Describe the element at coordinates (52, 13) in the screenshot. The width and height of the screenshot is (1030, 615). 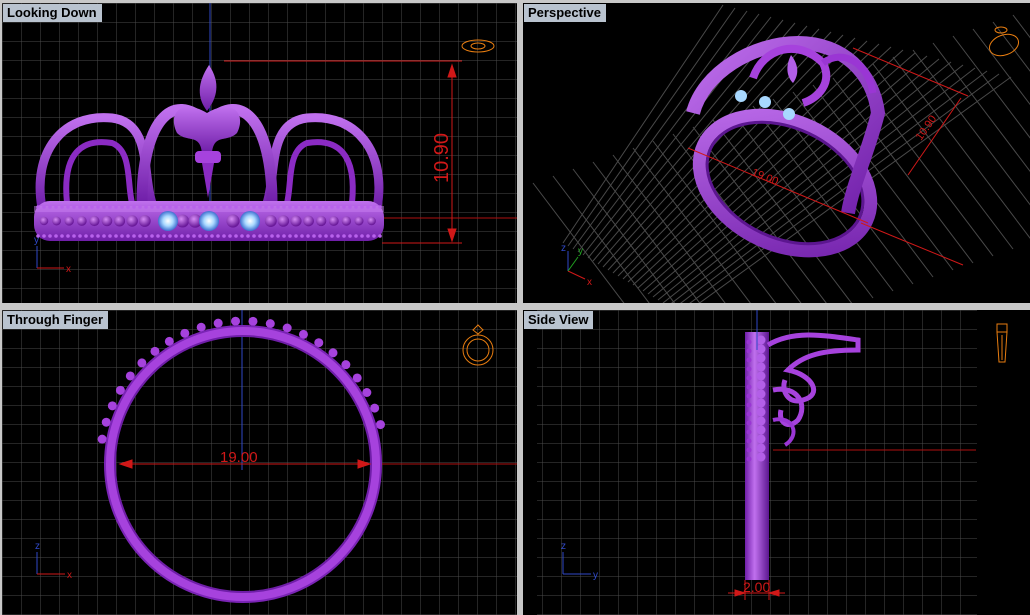
I see `viewport-label: Looking Down` at that location.